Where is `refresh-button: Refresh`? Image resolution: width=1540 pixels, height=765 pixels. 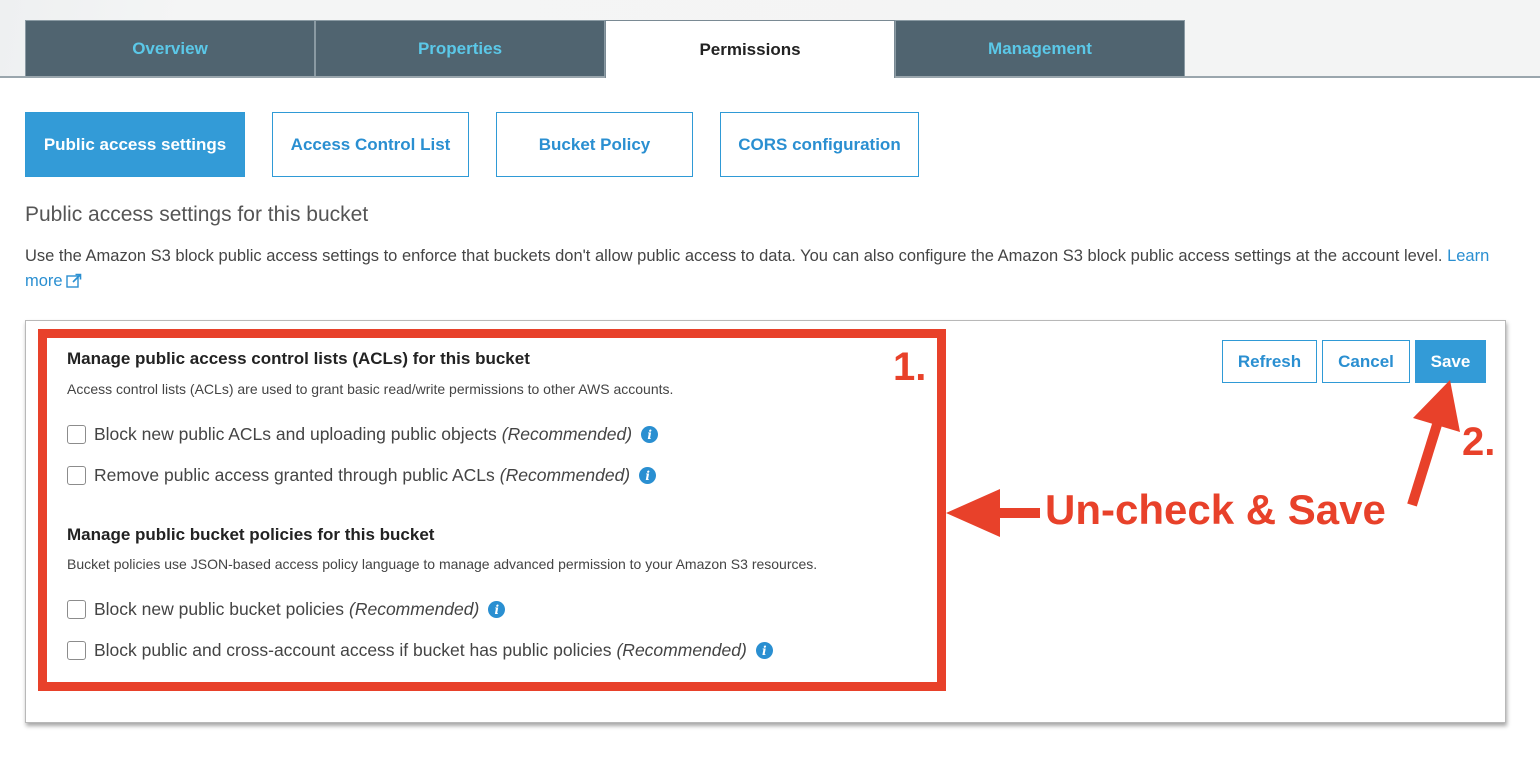
refresh-button: Refresh is located at coordinates (1269, 361).